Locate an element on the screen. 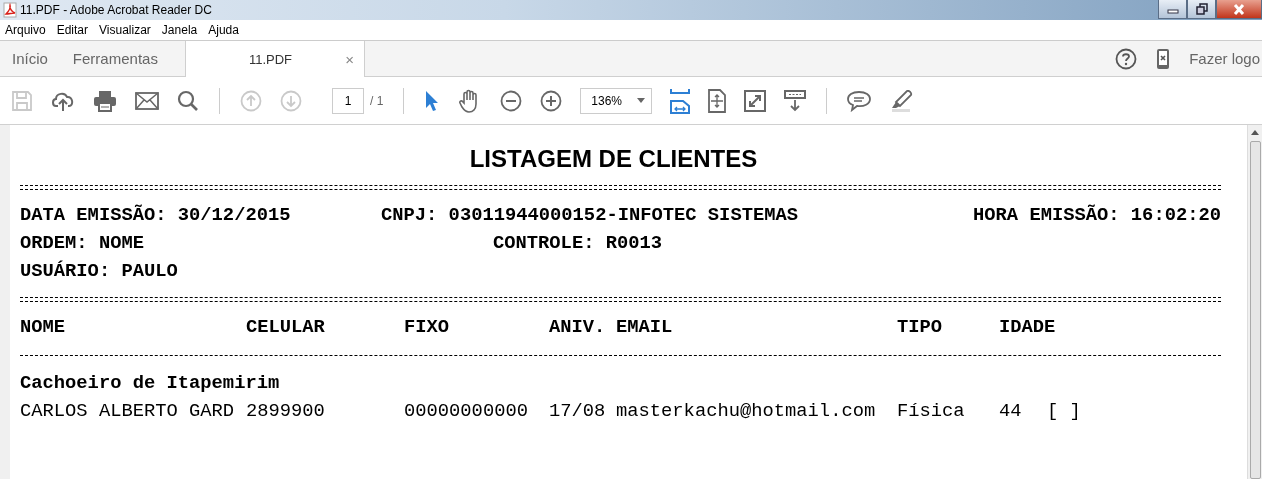 Image resolution: width=1262 pixels, height=479 pixels. restore-button is located at coordinates (1201, 9).